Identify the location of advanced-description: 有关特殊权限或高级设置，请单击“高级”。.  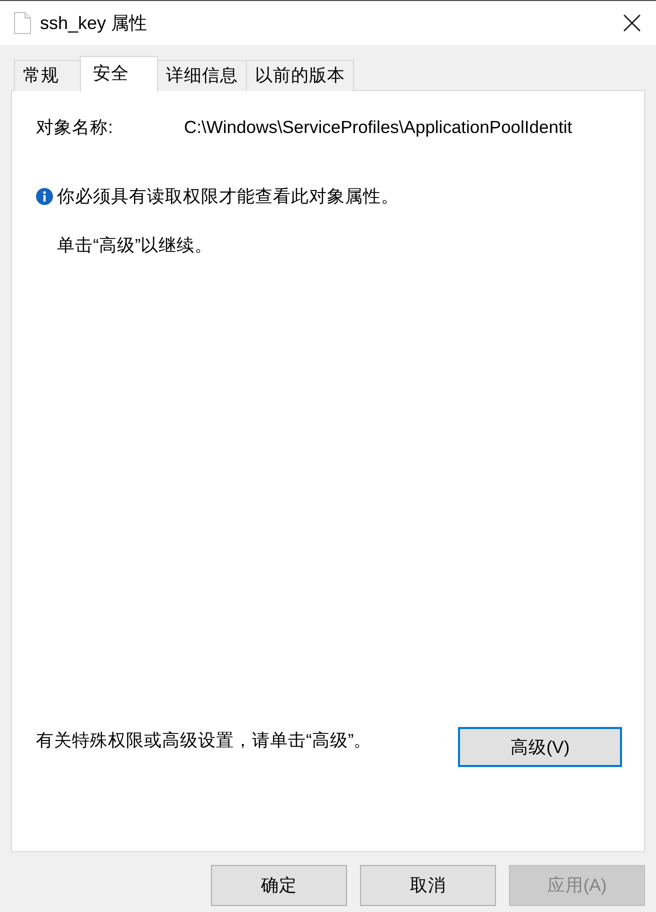
(204, 740).